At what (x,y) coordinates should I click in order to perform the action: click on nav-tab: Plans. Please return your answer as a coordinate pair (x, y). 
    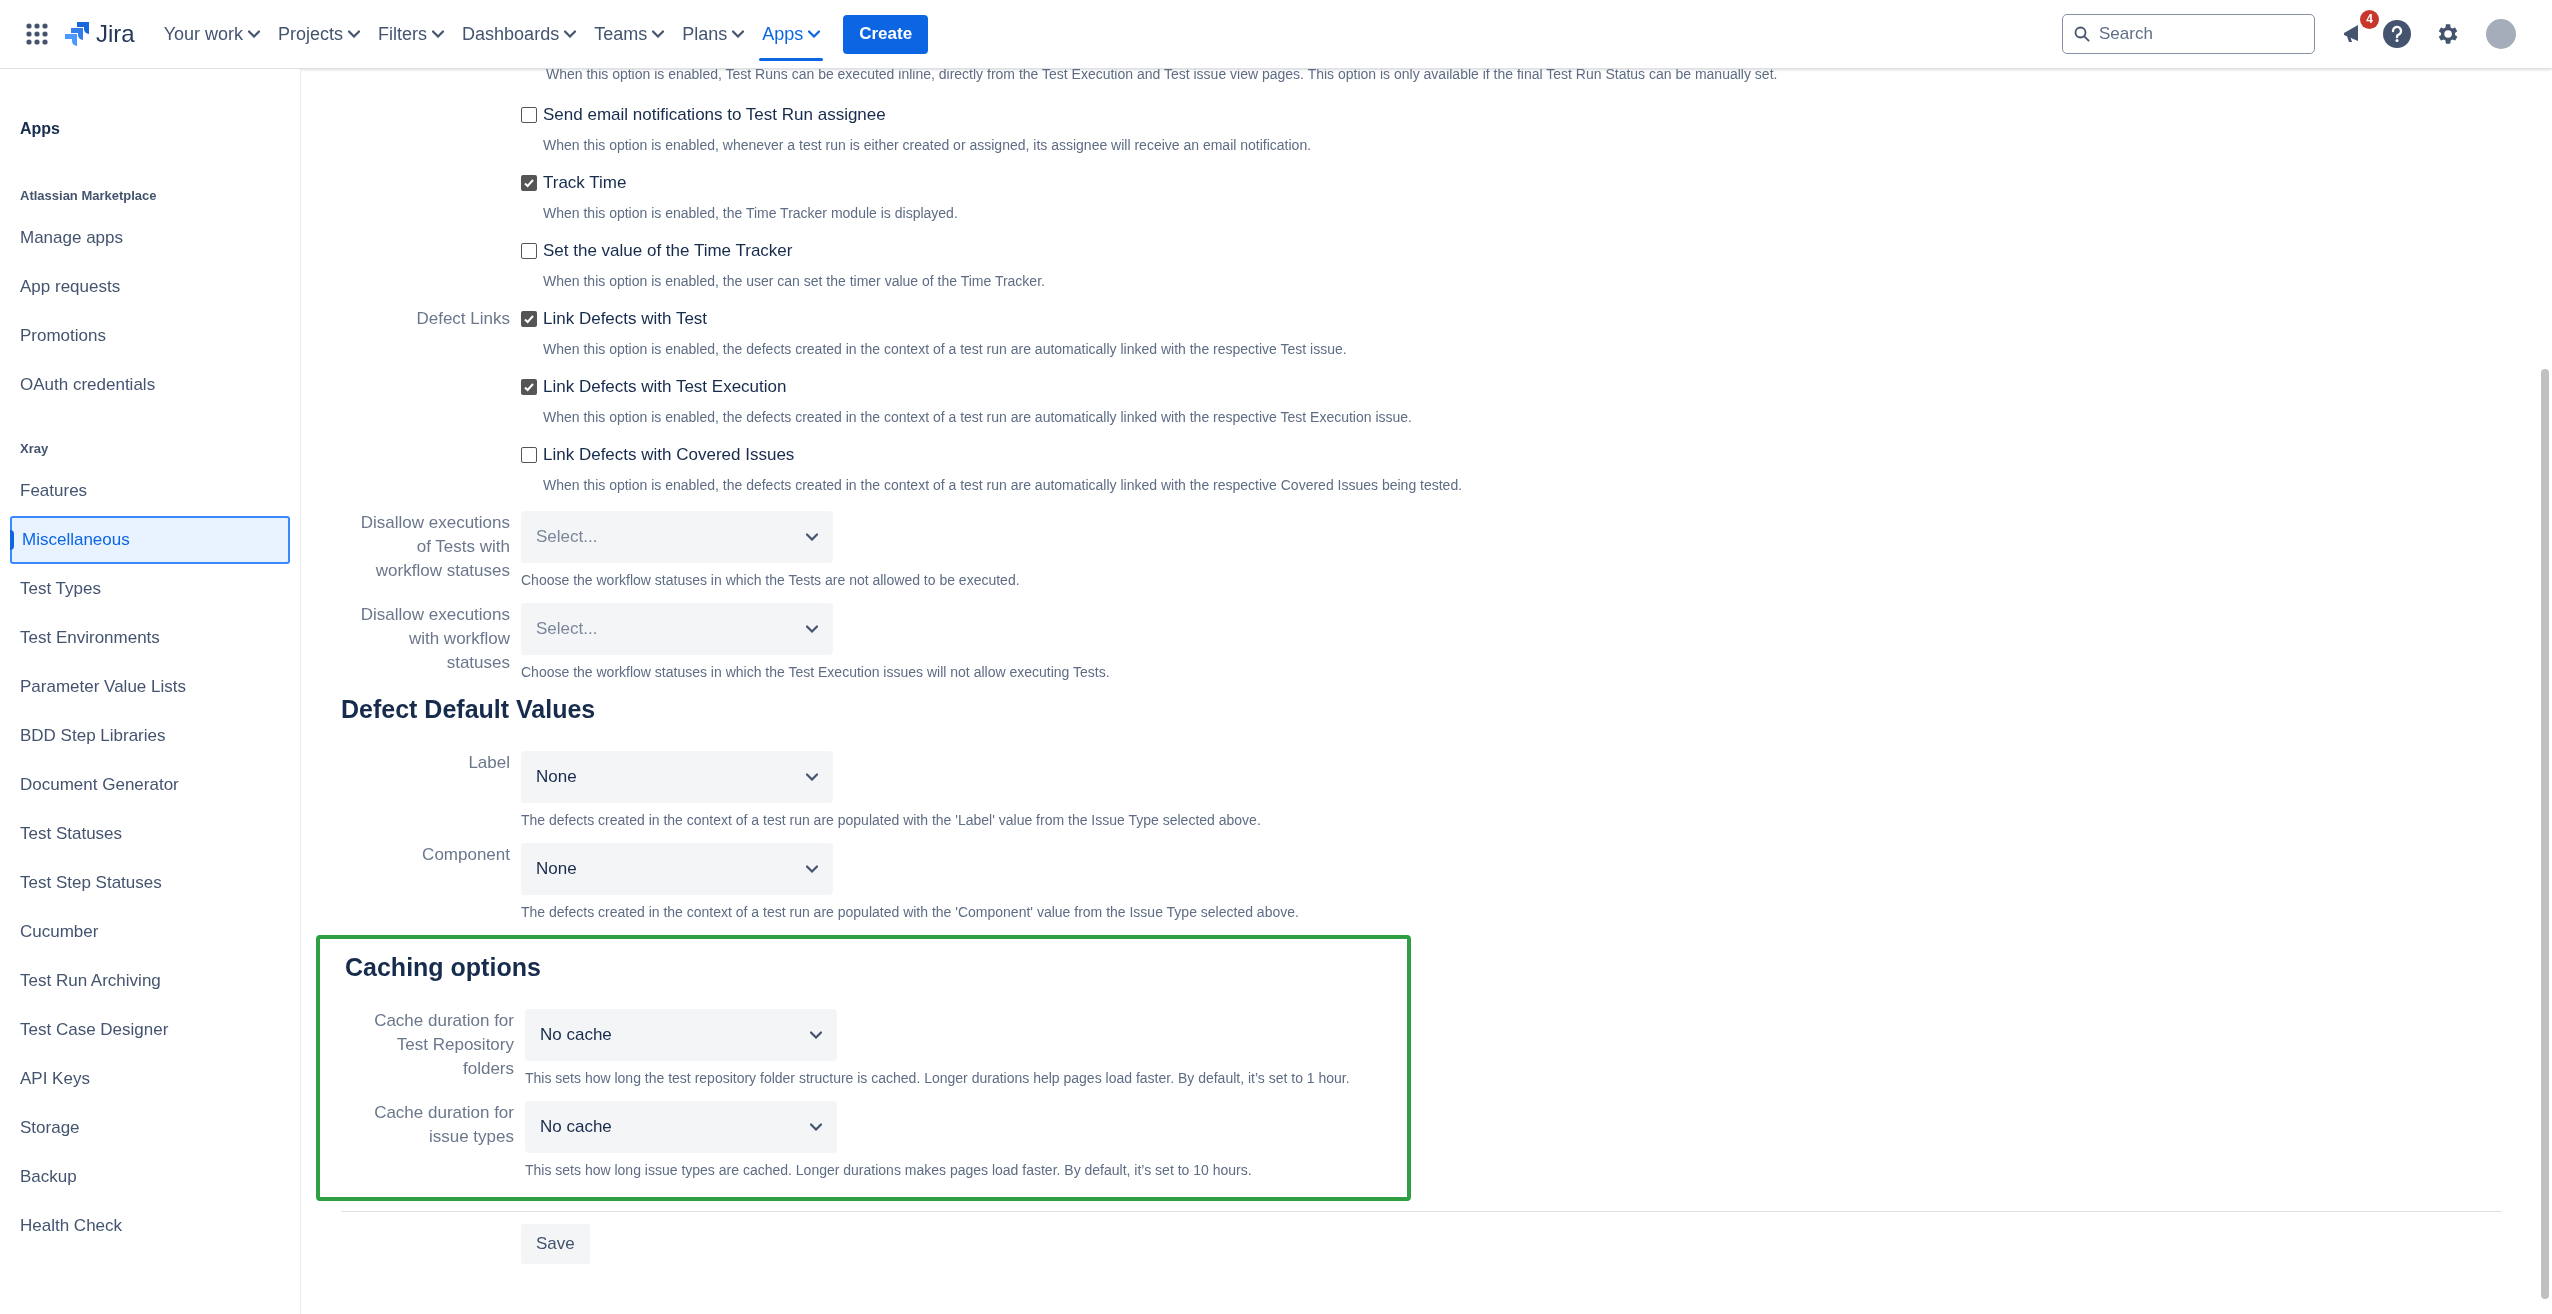
    Looking at the image, I should click on (713, 34).